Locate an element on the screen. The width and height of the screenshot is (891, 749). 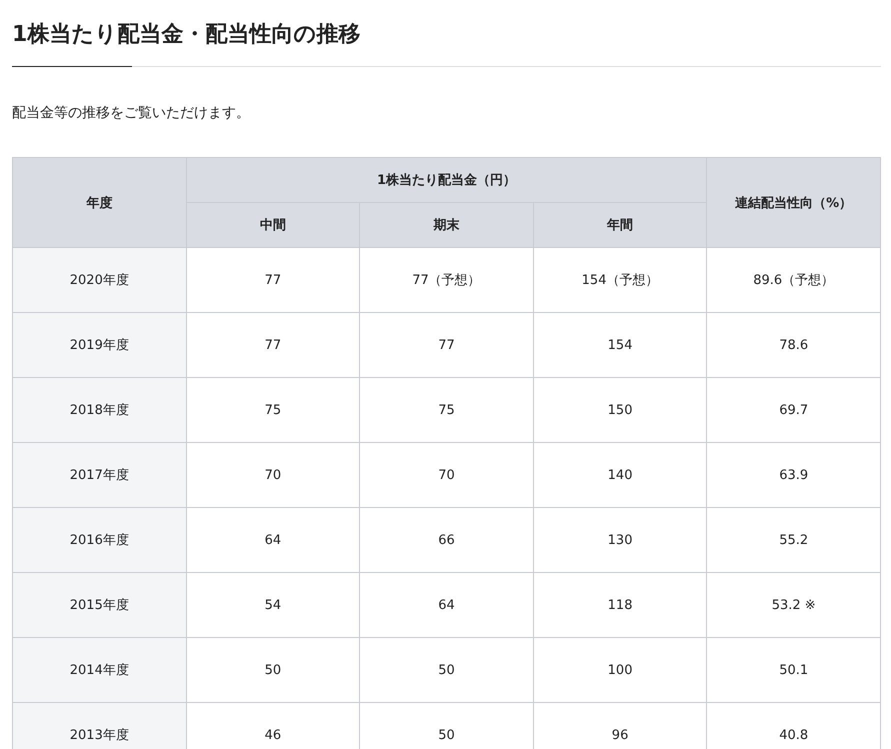
table-cell: 40.8 is located at coordinates (793, 725).